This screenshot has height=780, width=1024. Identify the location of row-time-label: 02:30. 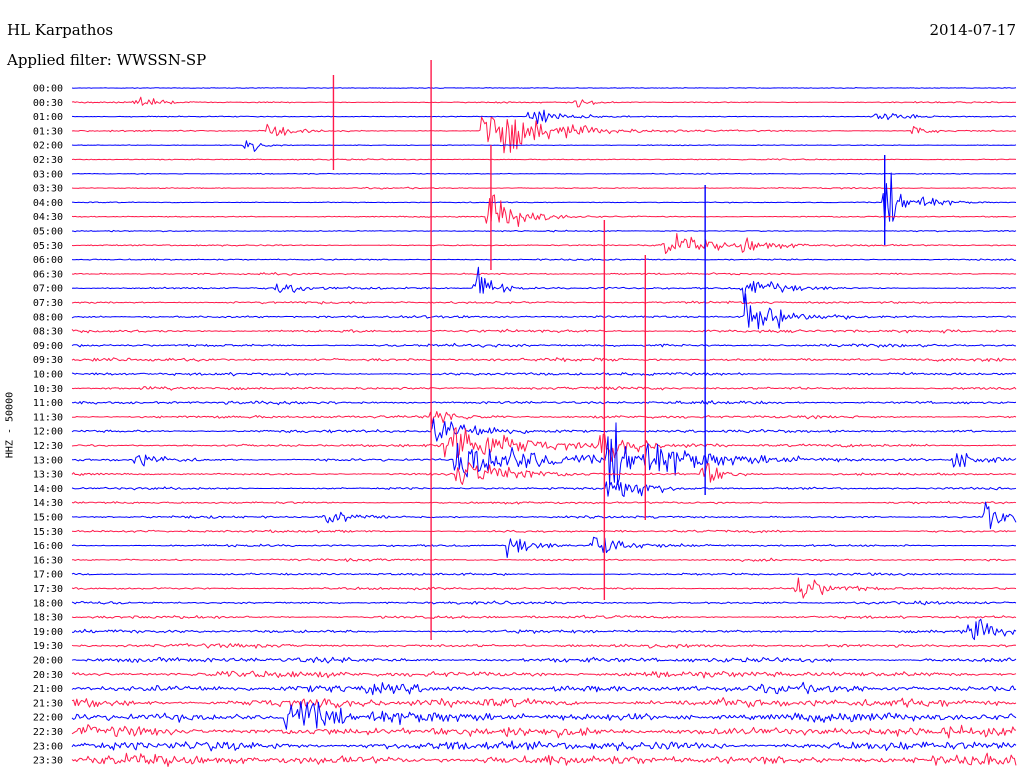
(48, 160).